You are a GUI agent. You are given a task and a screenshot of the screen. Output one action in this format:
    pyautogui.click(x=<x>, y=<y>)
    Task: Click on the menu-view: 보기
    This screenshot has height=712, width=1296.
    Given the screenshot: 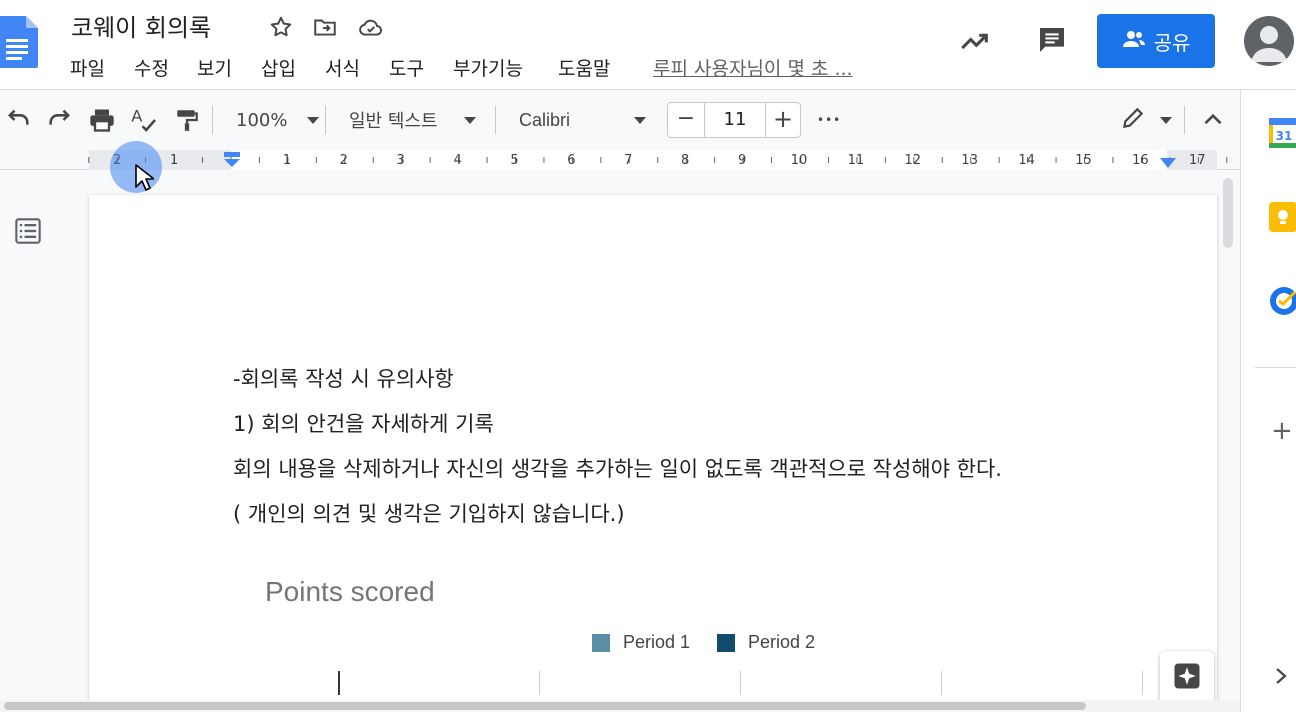 What is the action you would take?
    pyautogui.click(x=214, y=67)
    